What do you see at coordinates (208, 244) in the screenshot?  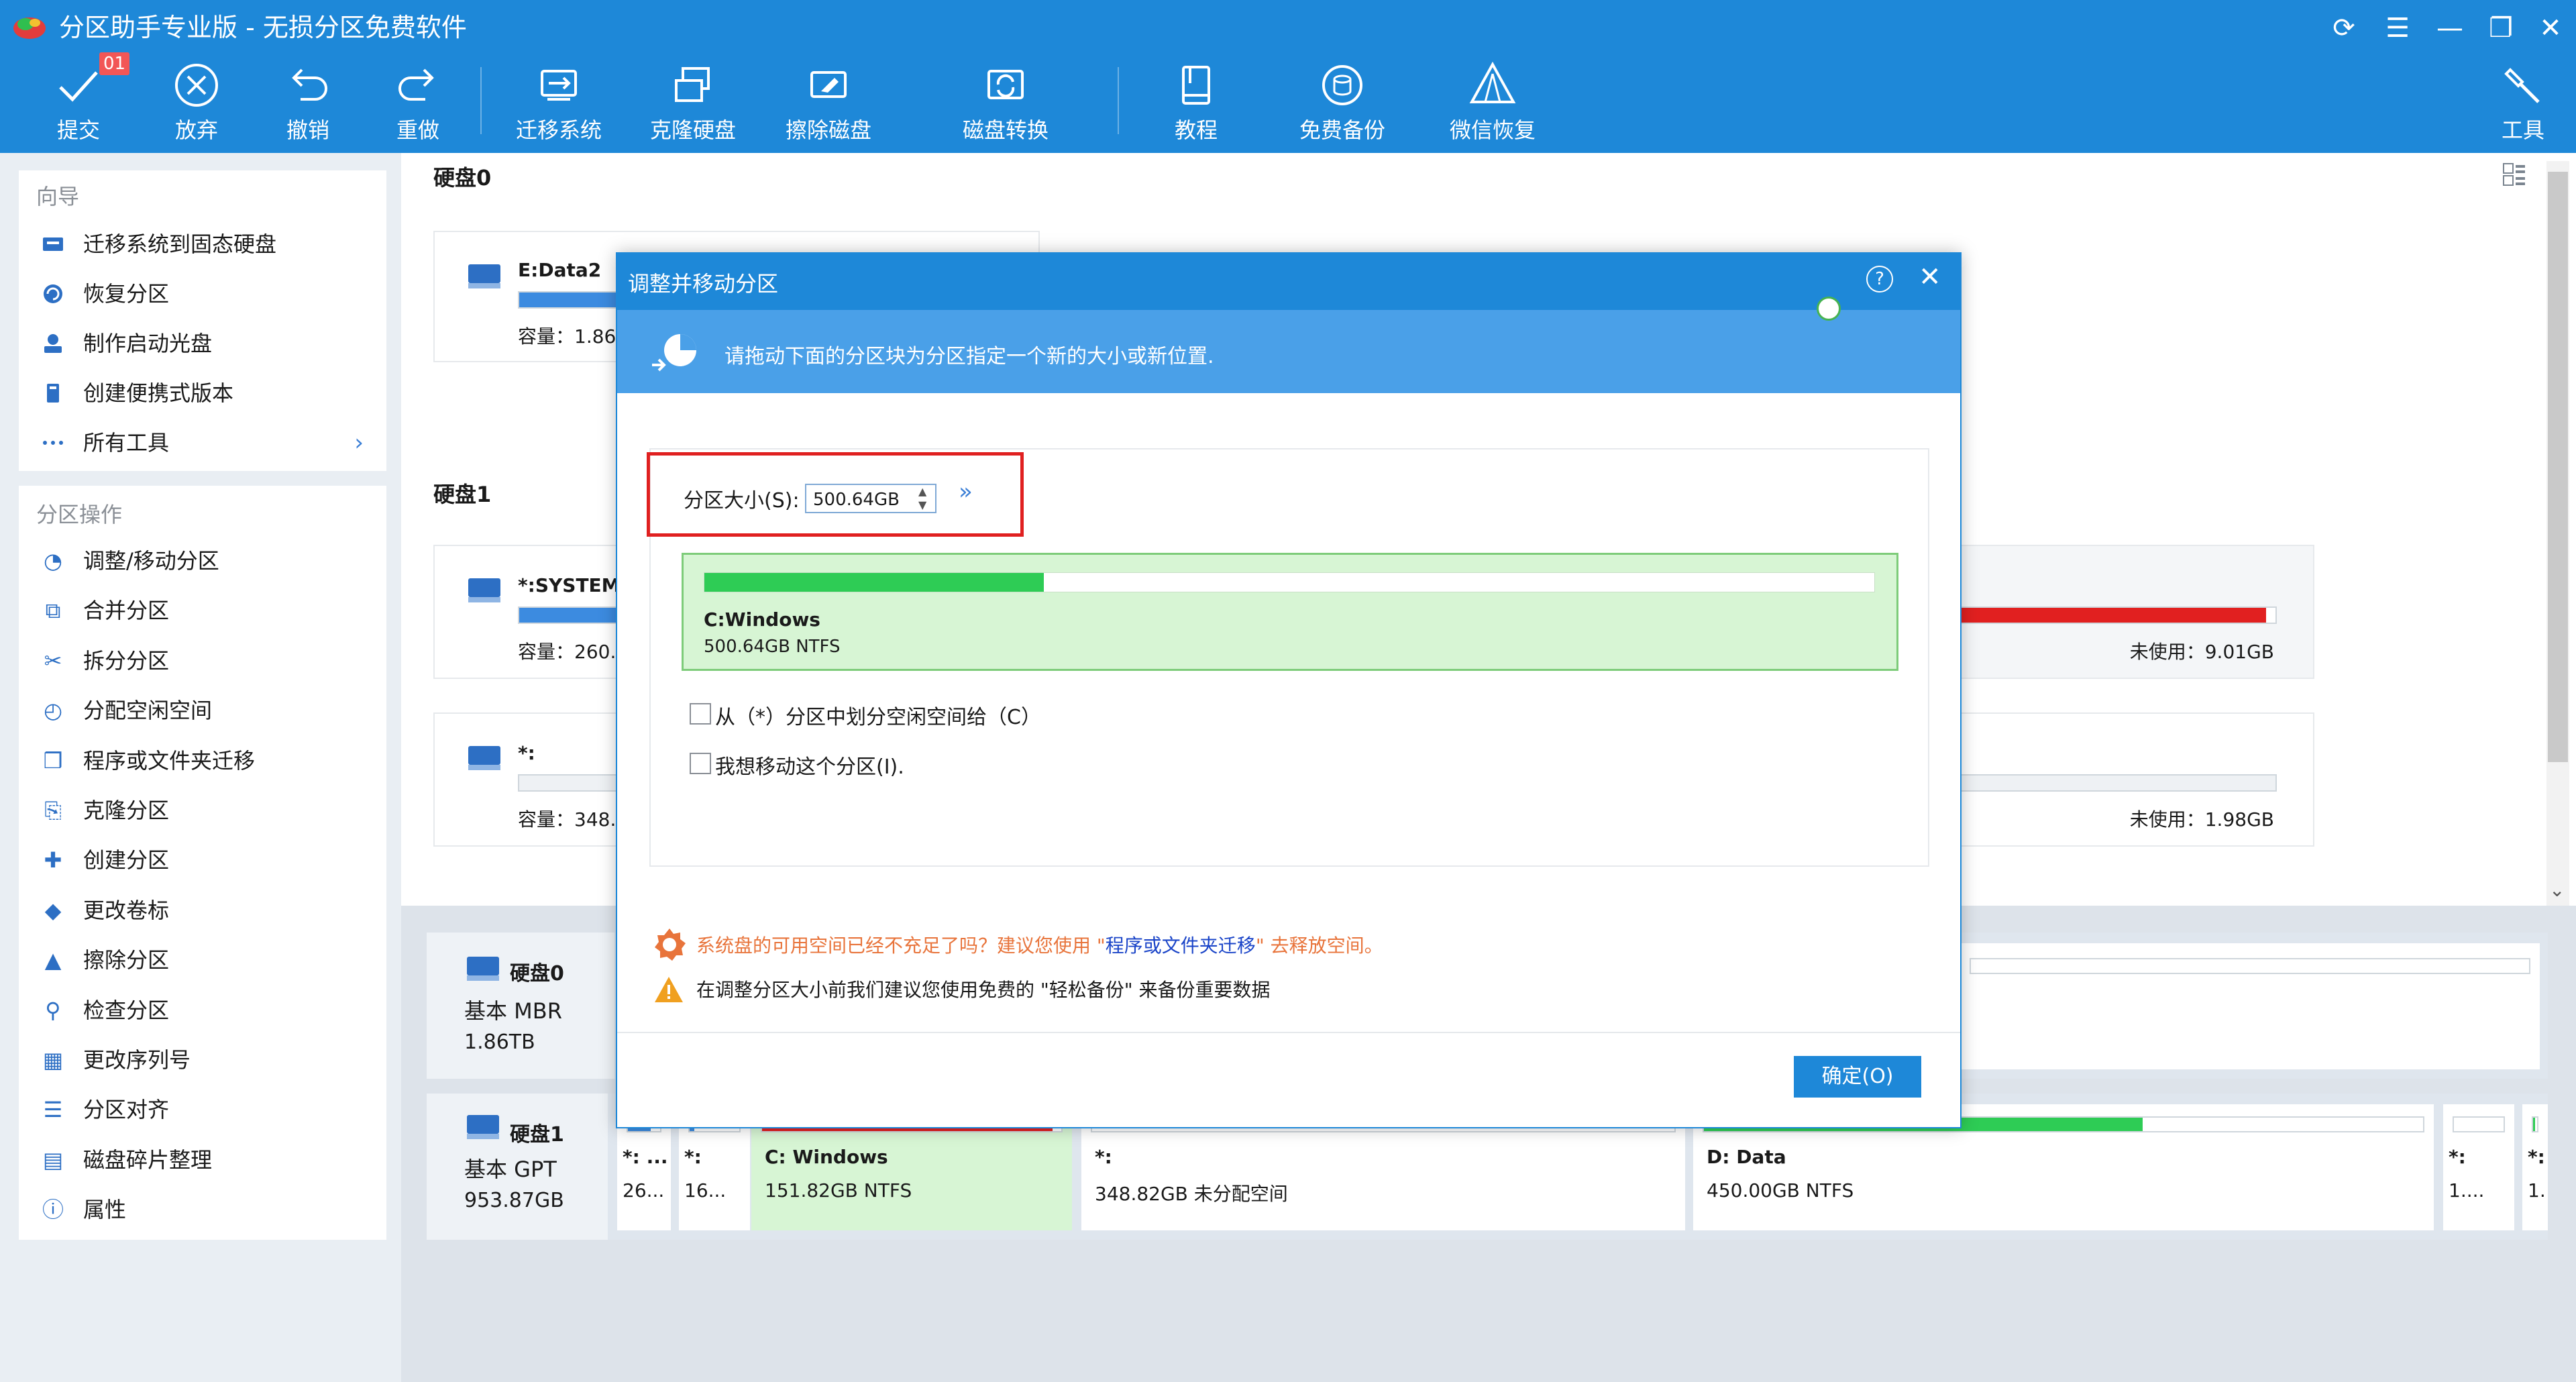 I see `sidebar-item-migrate-ssd: 迁移系统到固态硬盘` at bounding box center [208, 244].